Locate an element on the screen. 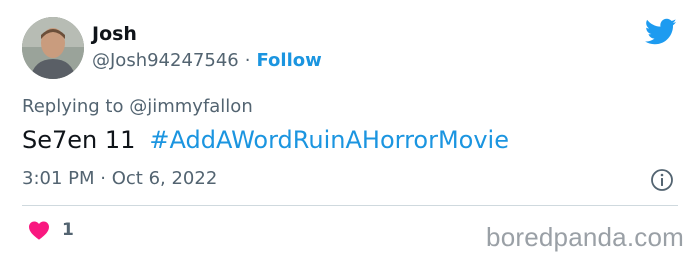  heart-icon is located at coordinates (39, 230).